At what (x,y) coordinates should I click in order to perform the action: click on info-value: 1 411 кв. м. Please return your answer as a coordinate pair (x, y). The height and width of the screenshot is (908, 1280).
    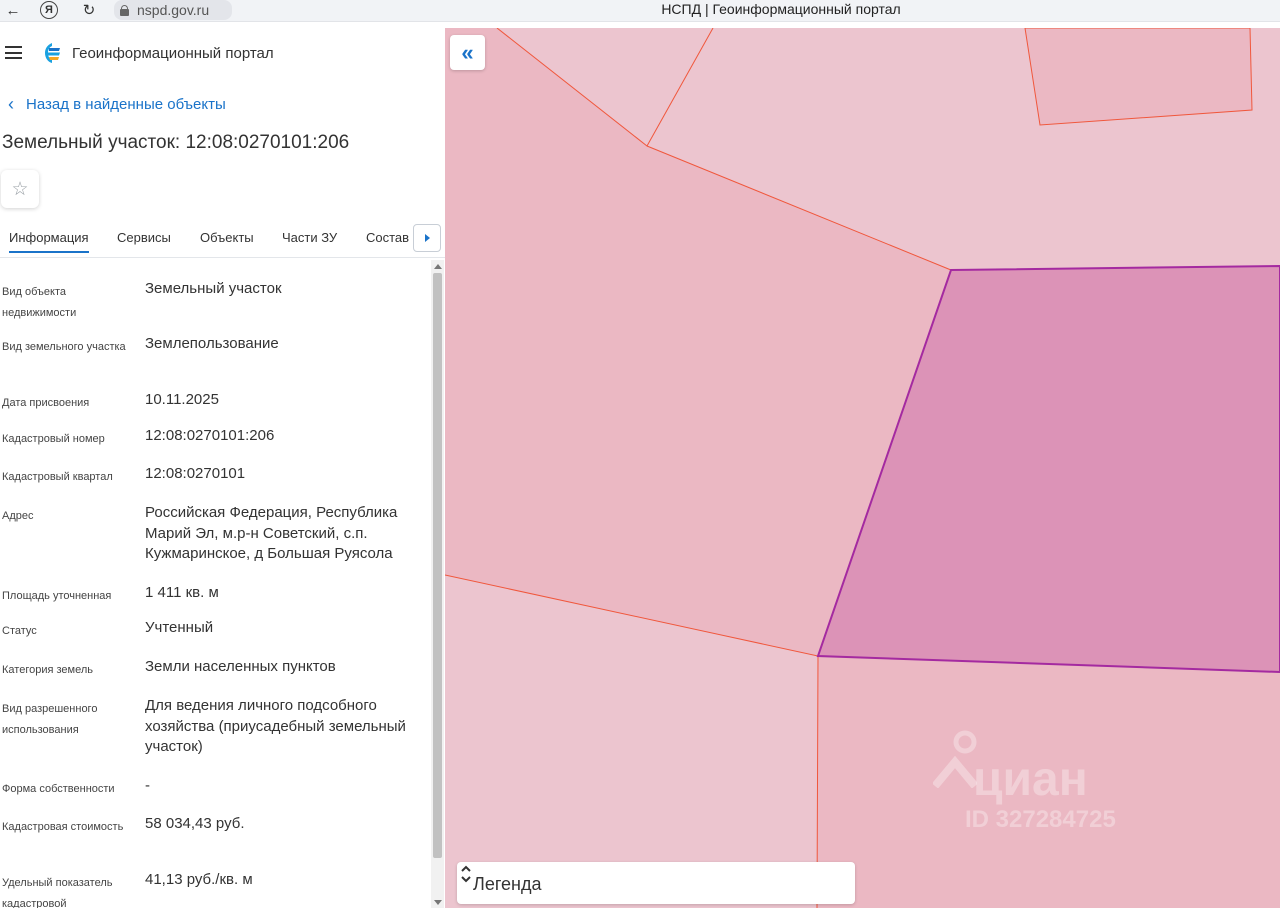
    Looking at the image, I should click on (182, 592).